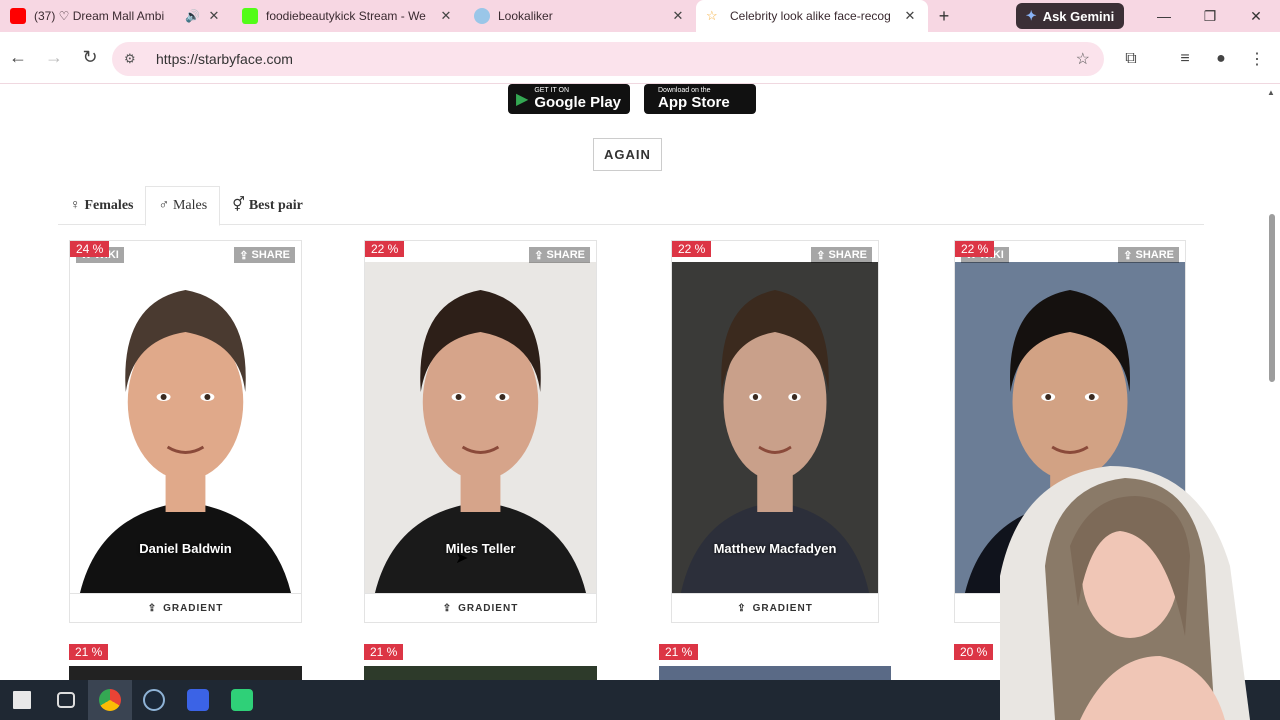 This screenshot has height=720, width=1280. What do you see at coordinates (627, 154) in the screenshot?
I see `again-button: AGAIN` at bounding box center [627, 154].